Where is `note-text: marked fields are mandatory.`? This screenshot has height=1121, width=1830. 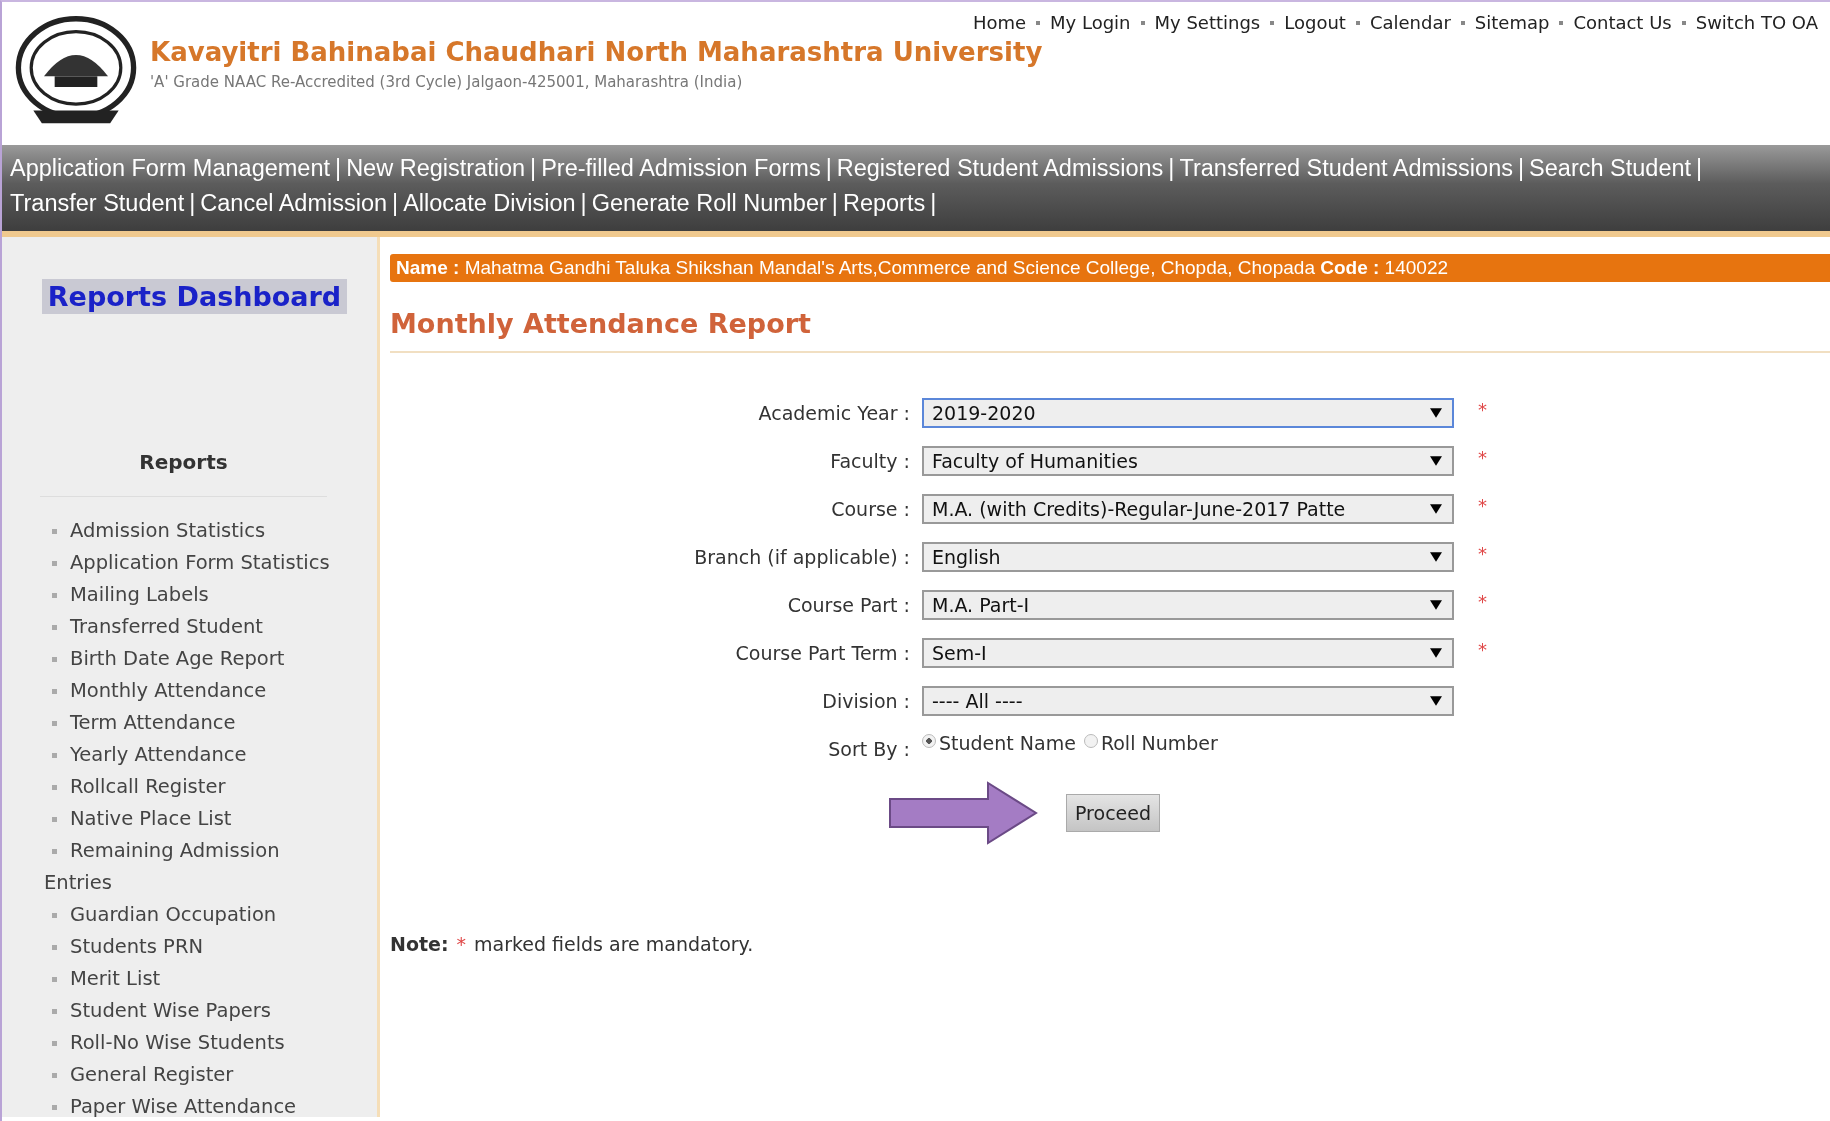
note-text: marked fields are mandatory. is located at coordinates (614, 944).